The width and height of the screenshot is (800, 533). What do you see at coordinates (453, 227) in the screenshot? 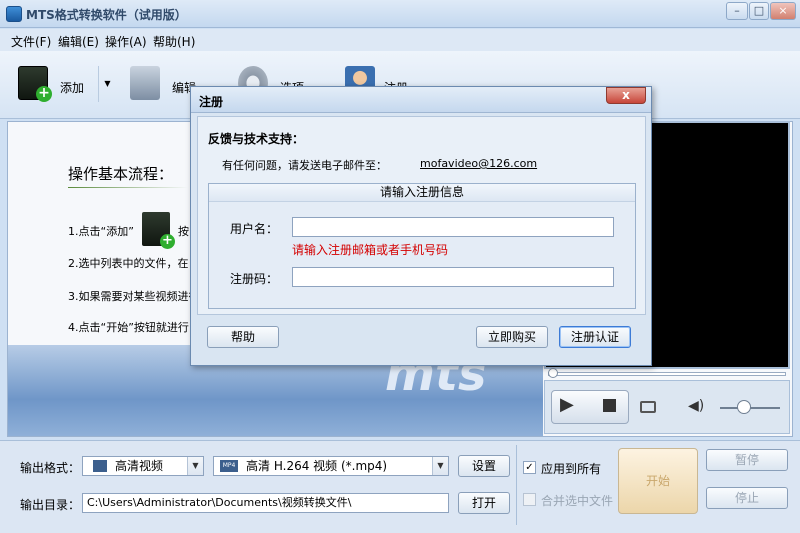
I see `username-input` at bounding box center [453, 227].